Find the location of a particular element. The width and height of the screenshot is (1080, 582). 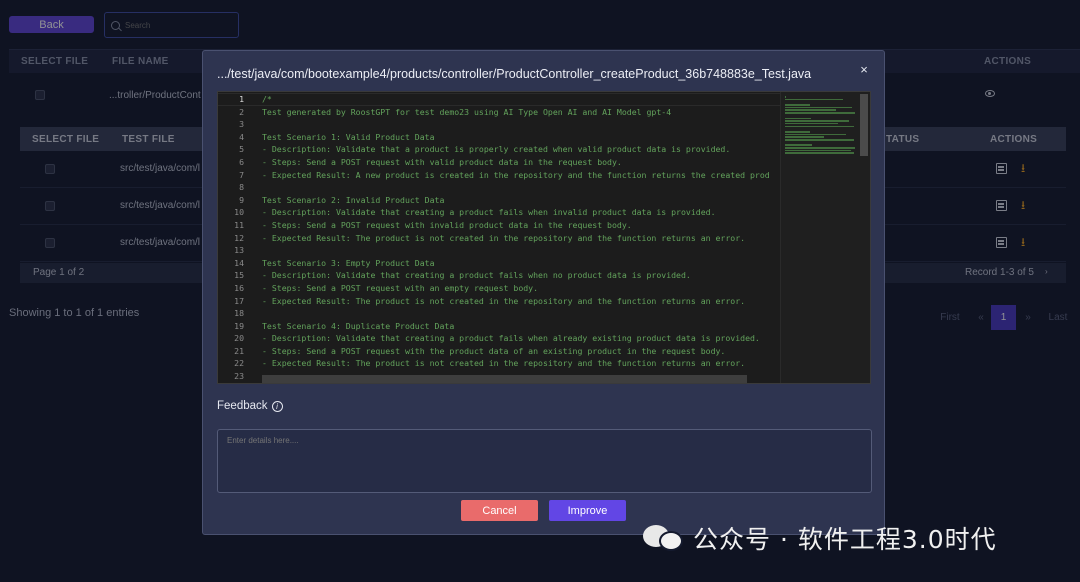

line-number: 10 is located at coordinates (239, 212).